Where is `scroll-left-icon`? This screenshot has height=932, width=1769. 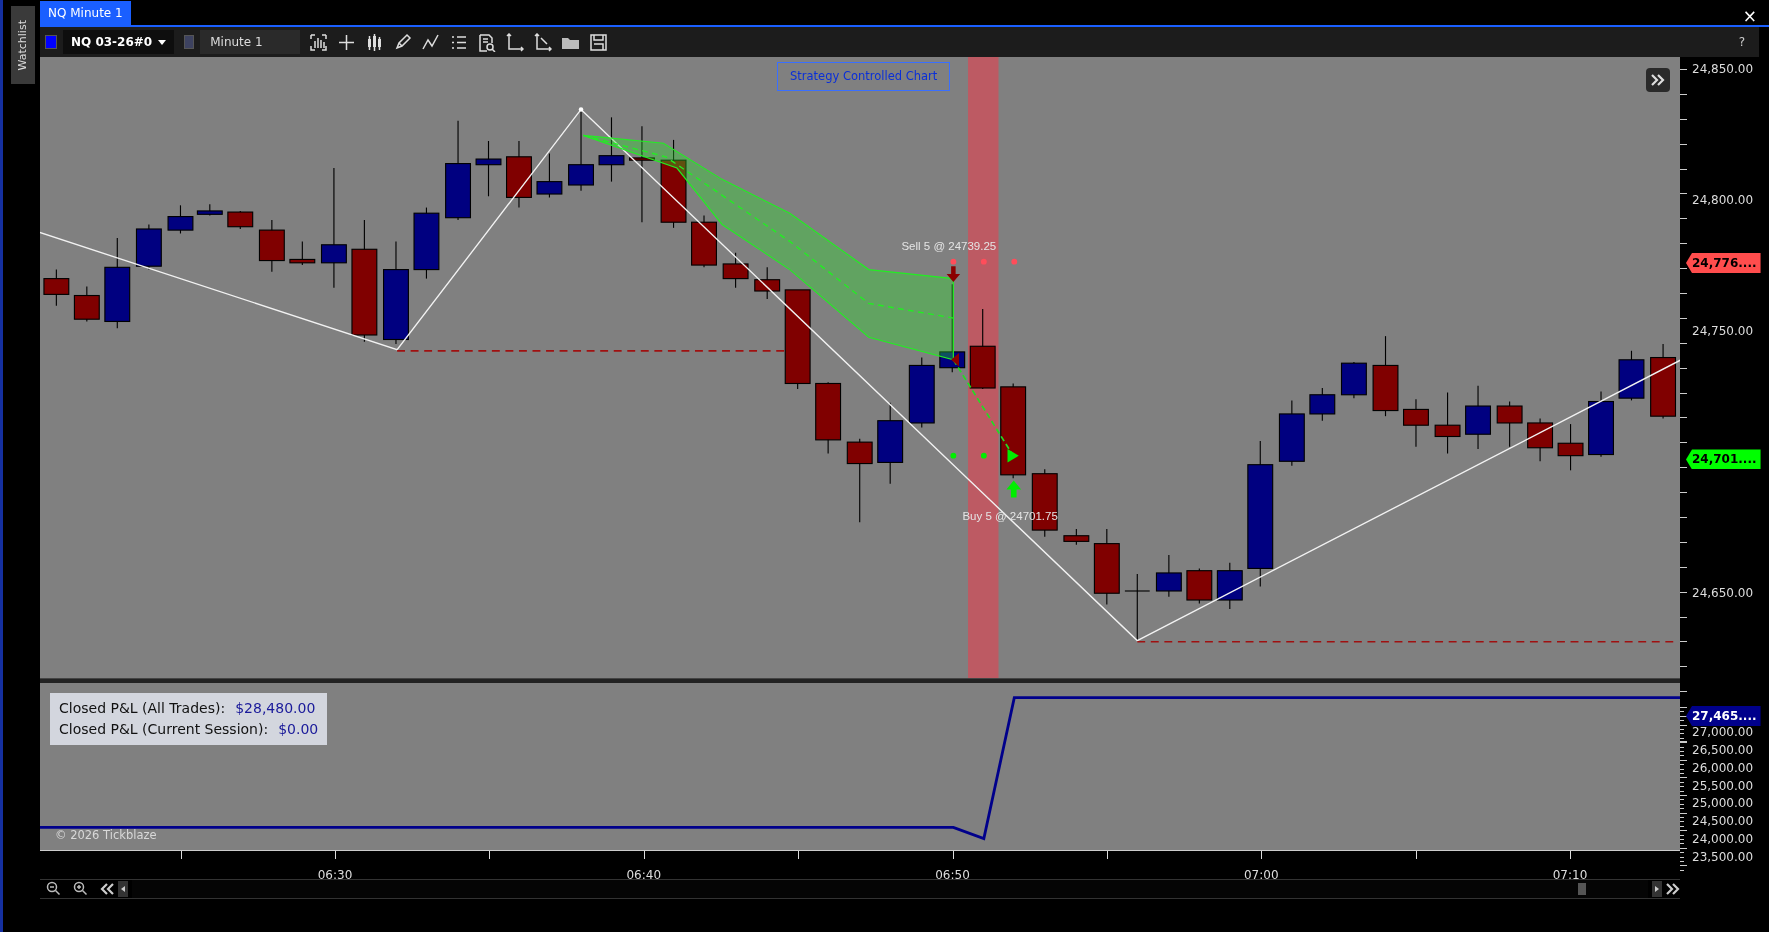 scroll-left-icon is located at coordinates (123, 889).